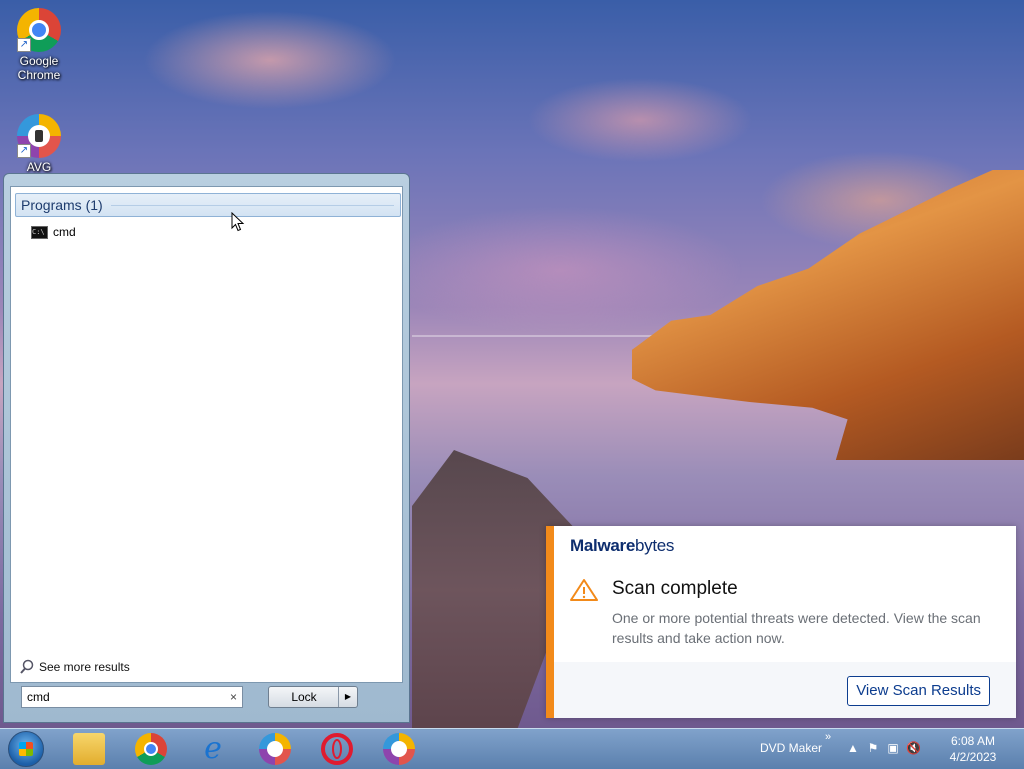 This screenshot has height=769, width=1024. What do you see at coordinates (233, 697) in the screenshot?
I see `clear-search-icon: ×` at bounding box center [233, 697].